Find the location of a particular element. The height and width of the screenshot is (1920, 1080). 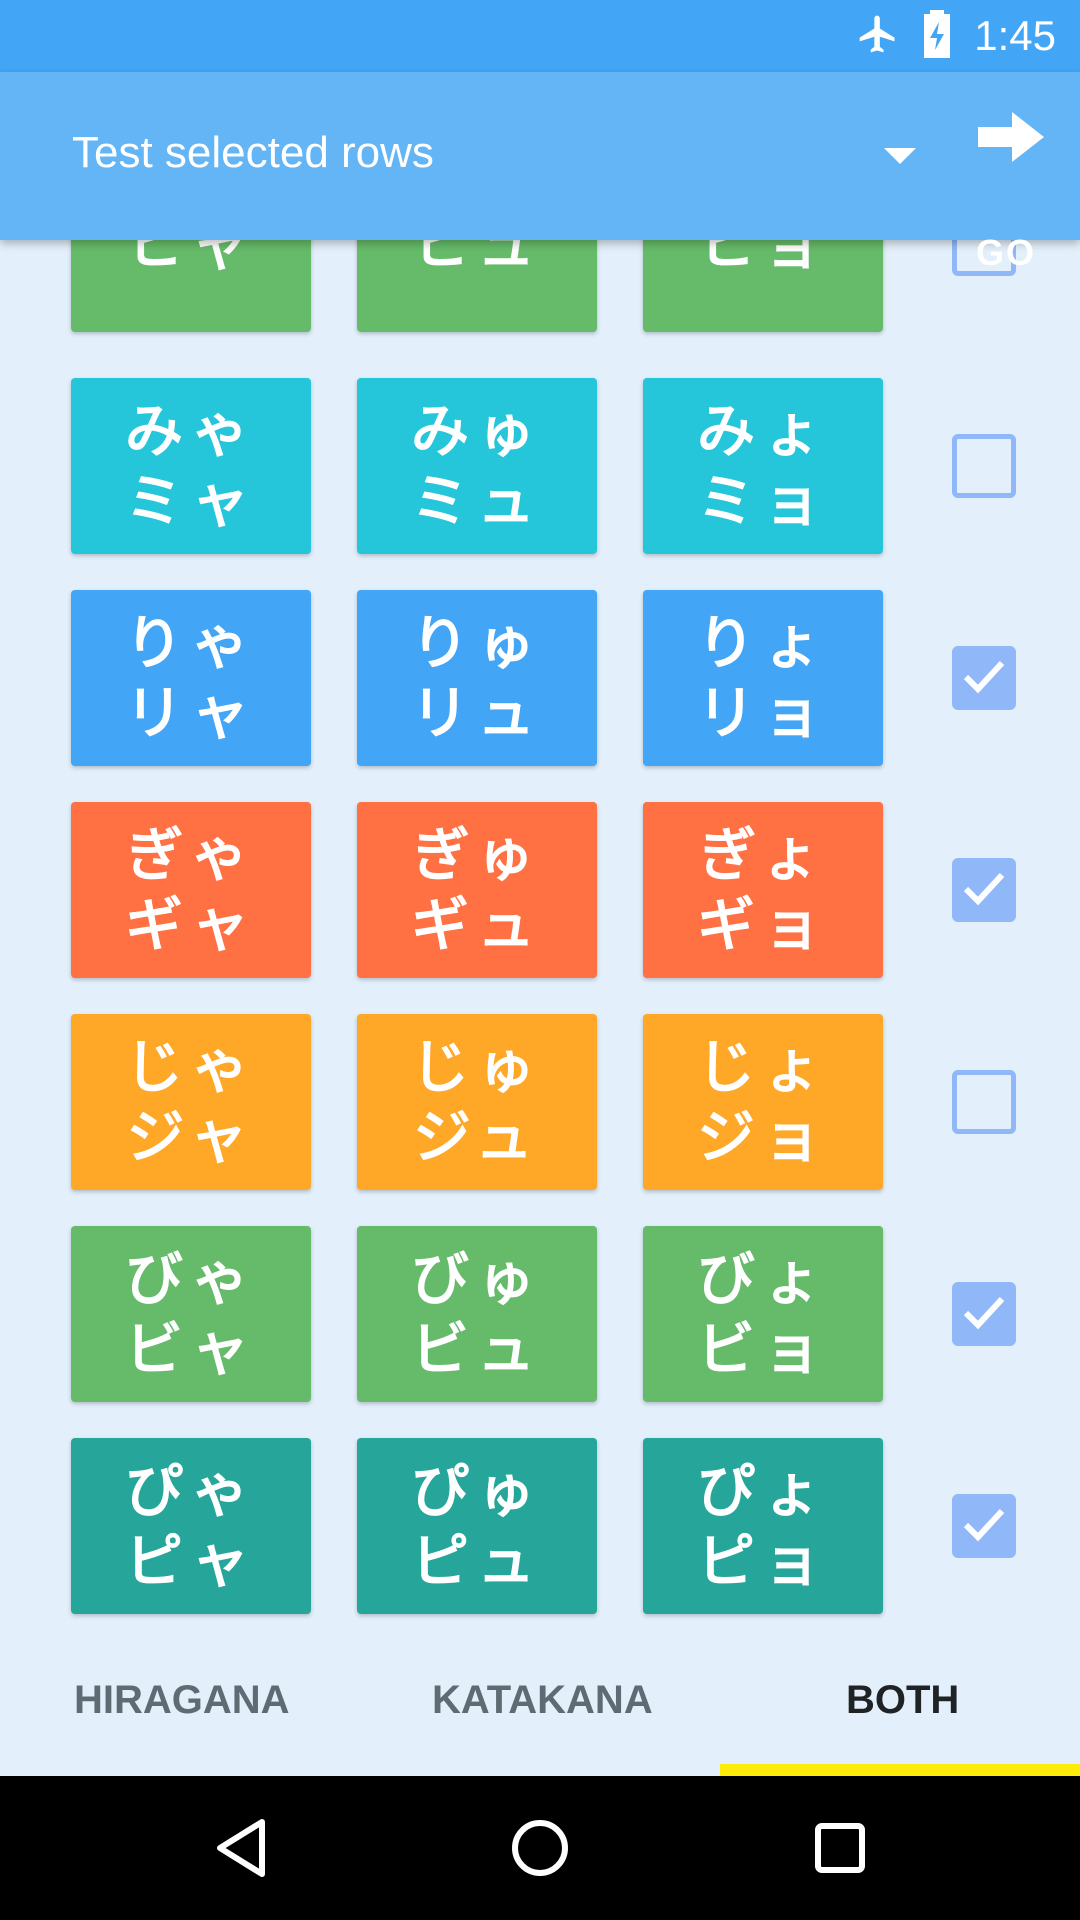

back-icon is located at coordinates (242, 1850).